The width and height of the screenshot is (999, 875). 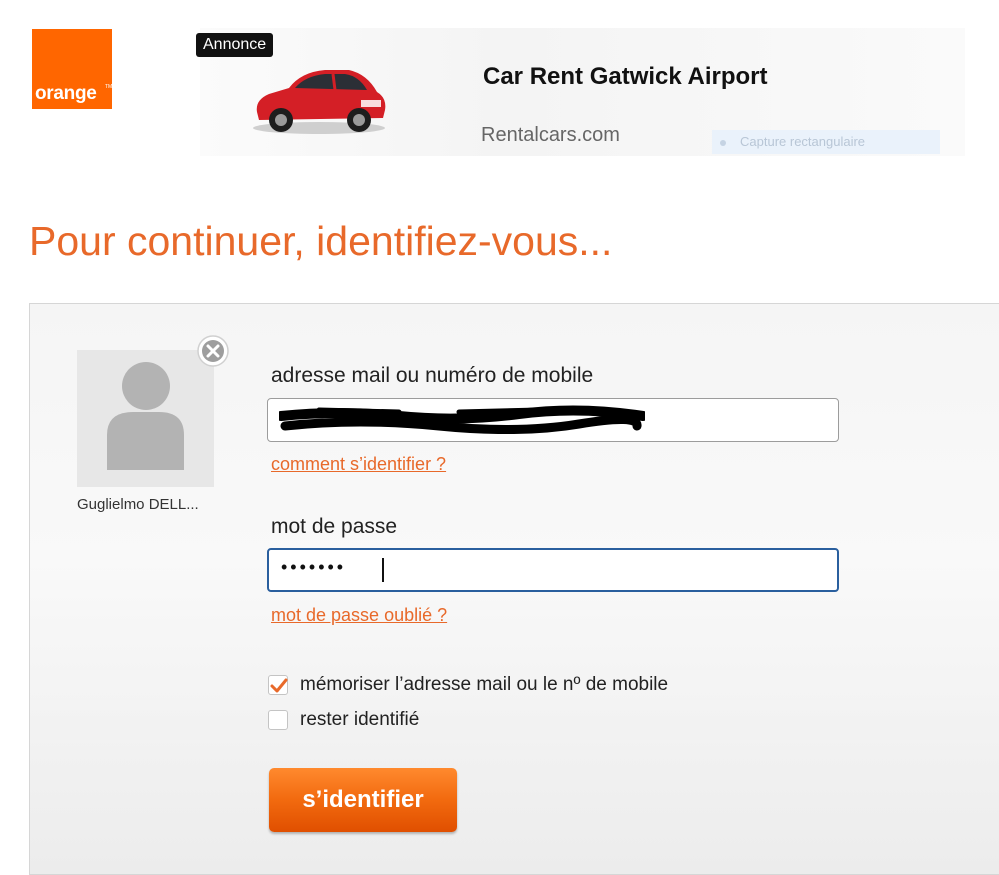 What do you see at coordinates (363, 800) in the screenshot?
I see `sign-in-button: s’identifier` at bounding box center [363, 800].